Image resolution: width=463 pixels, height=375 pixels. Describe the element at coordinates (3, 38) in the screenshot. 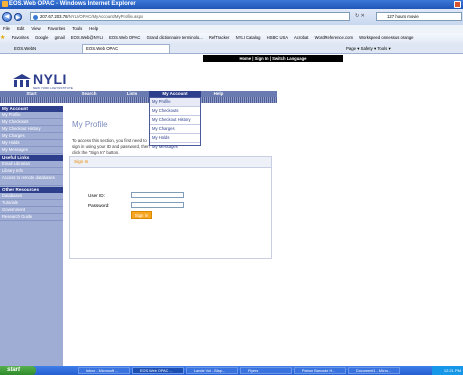

I see `star-icon: ★` at that location.